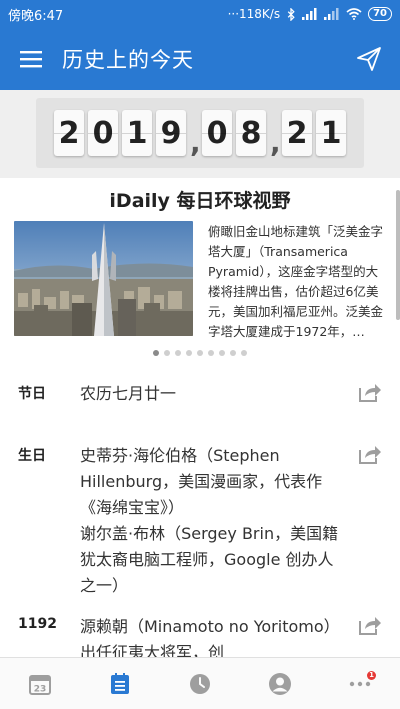 This screenshot has width=400, height=709. I want to click on signal-icon, so click(309, 14).